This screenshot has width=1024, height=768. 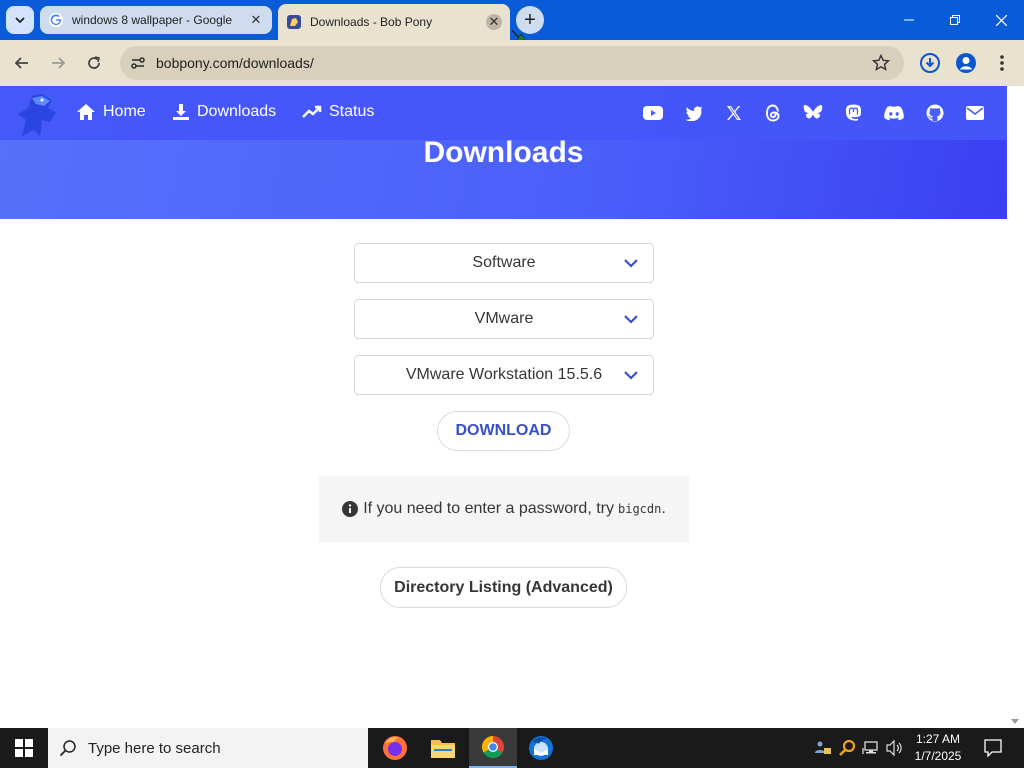 I want to click on network-icon, so click(x=871, y=748).